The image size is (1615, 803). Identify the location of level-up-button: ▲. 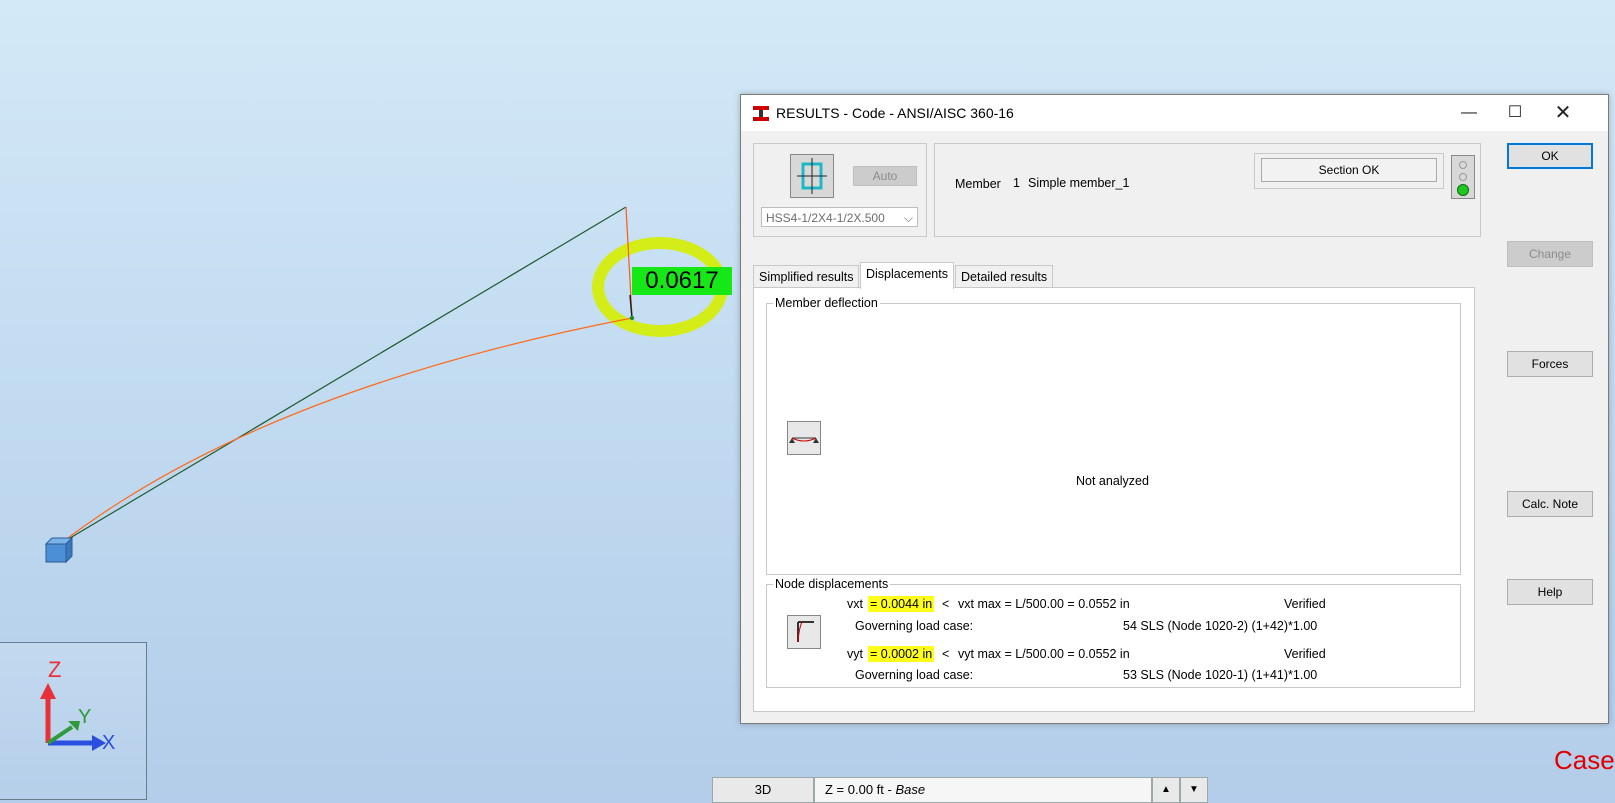
(1166, 790).